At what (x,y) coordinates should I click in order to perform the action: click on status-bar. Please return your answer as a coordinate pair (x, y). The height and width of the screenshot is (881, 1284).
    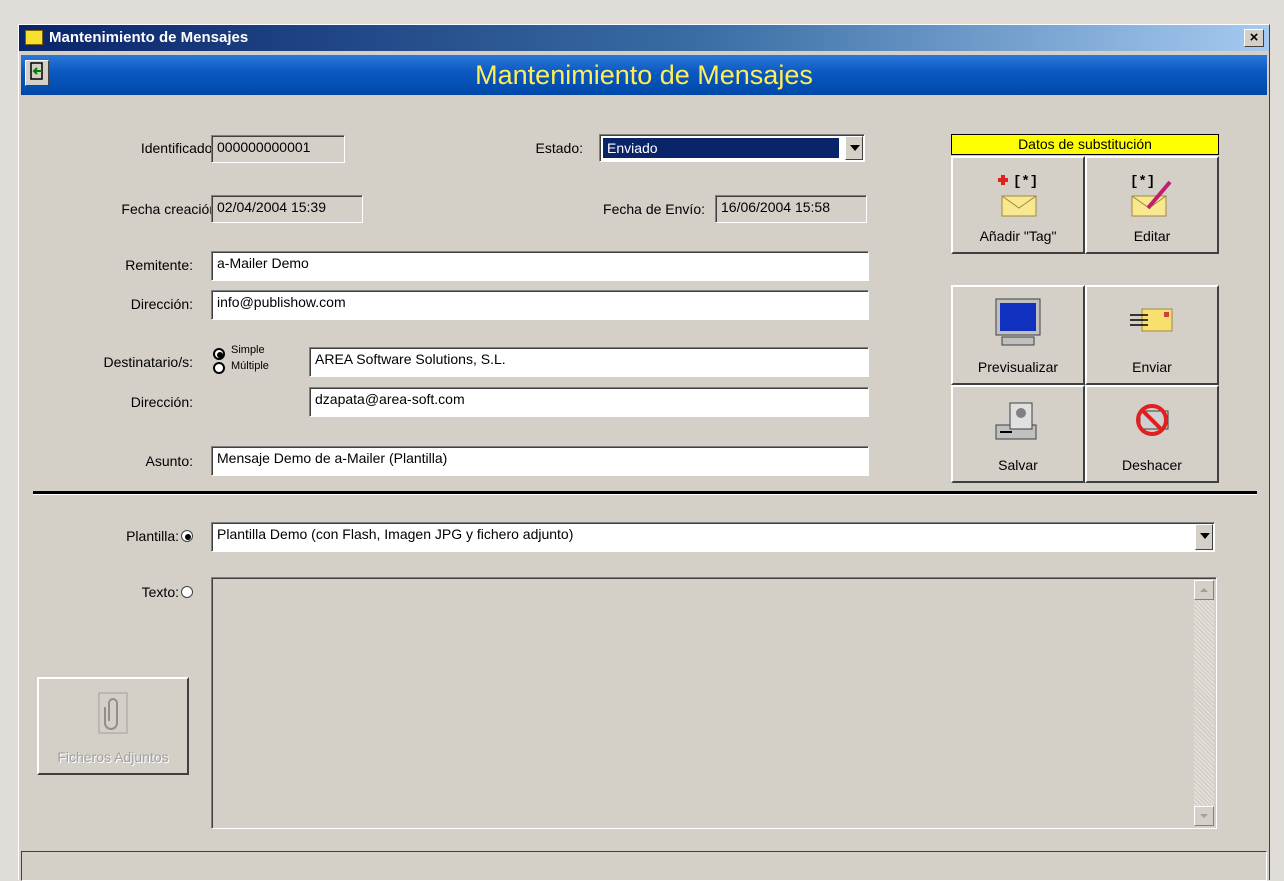
    Looking at the image, I should click on (644, 866).